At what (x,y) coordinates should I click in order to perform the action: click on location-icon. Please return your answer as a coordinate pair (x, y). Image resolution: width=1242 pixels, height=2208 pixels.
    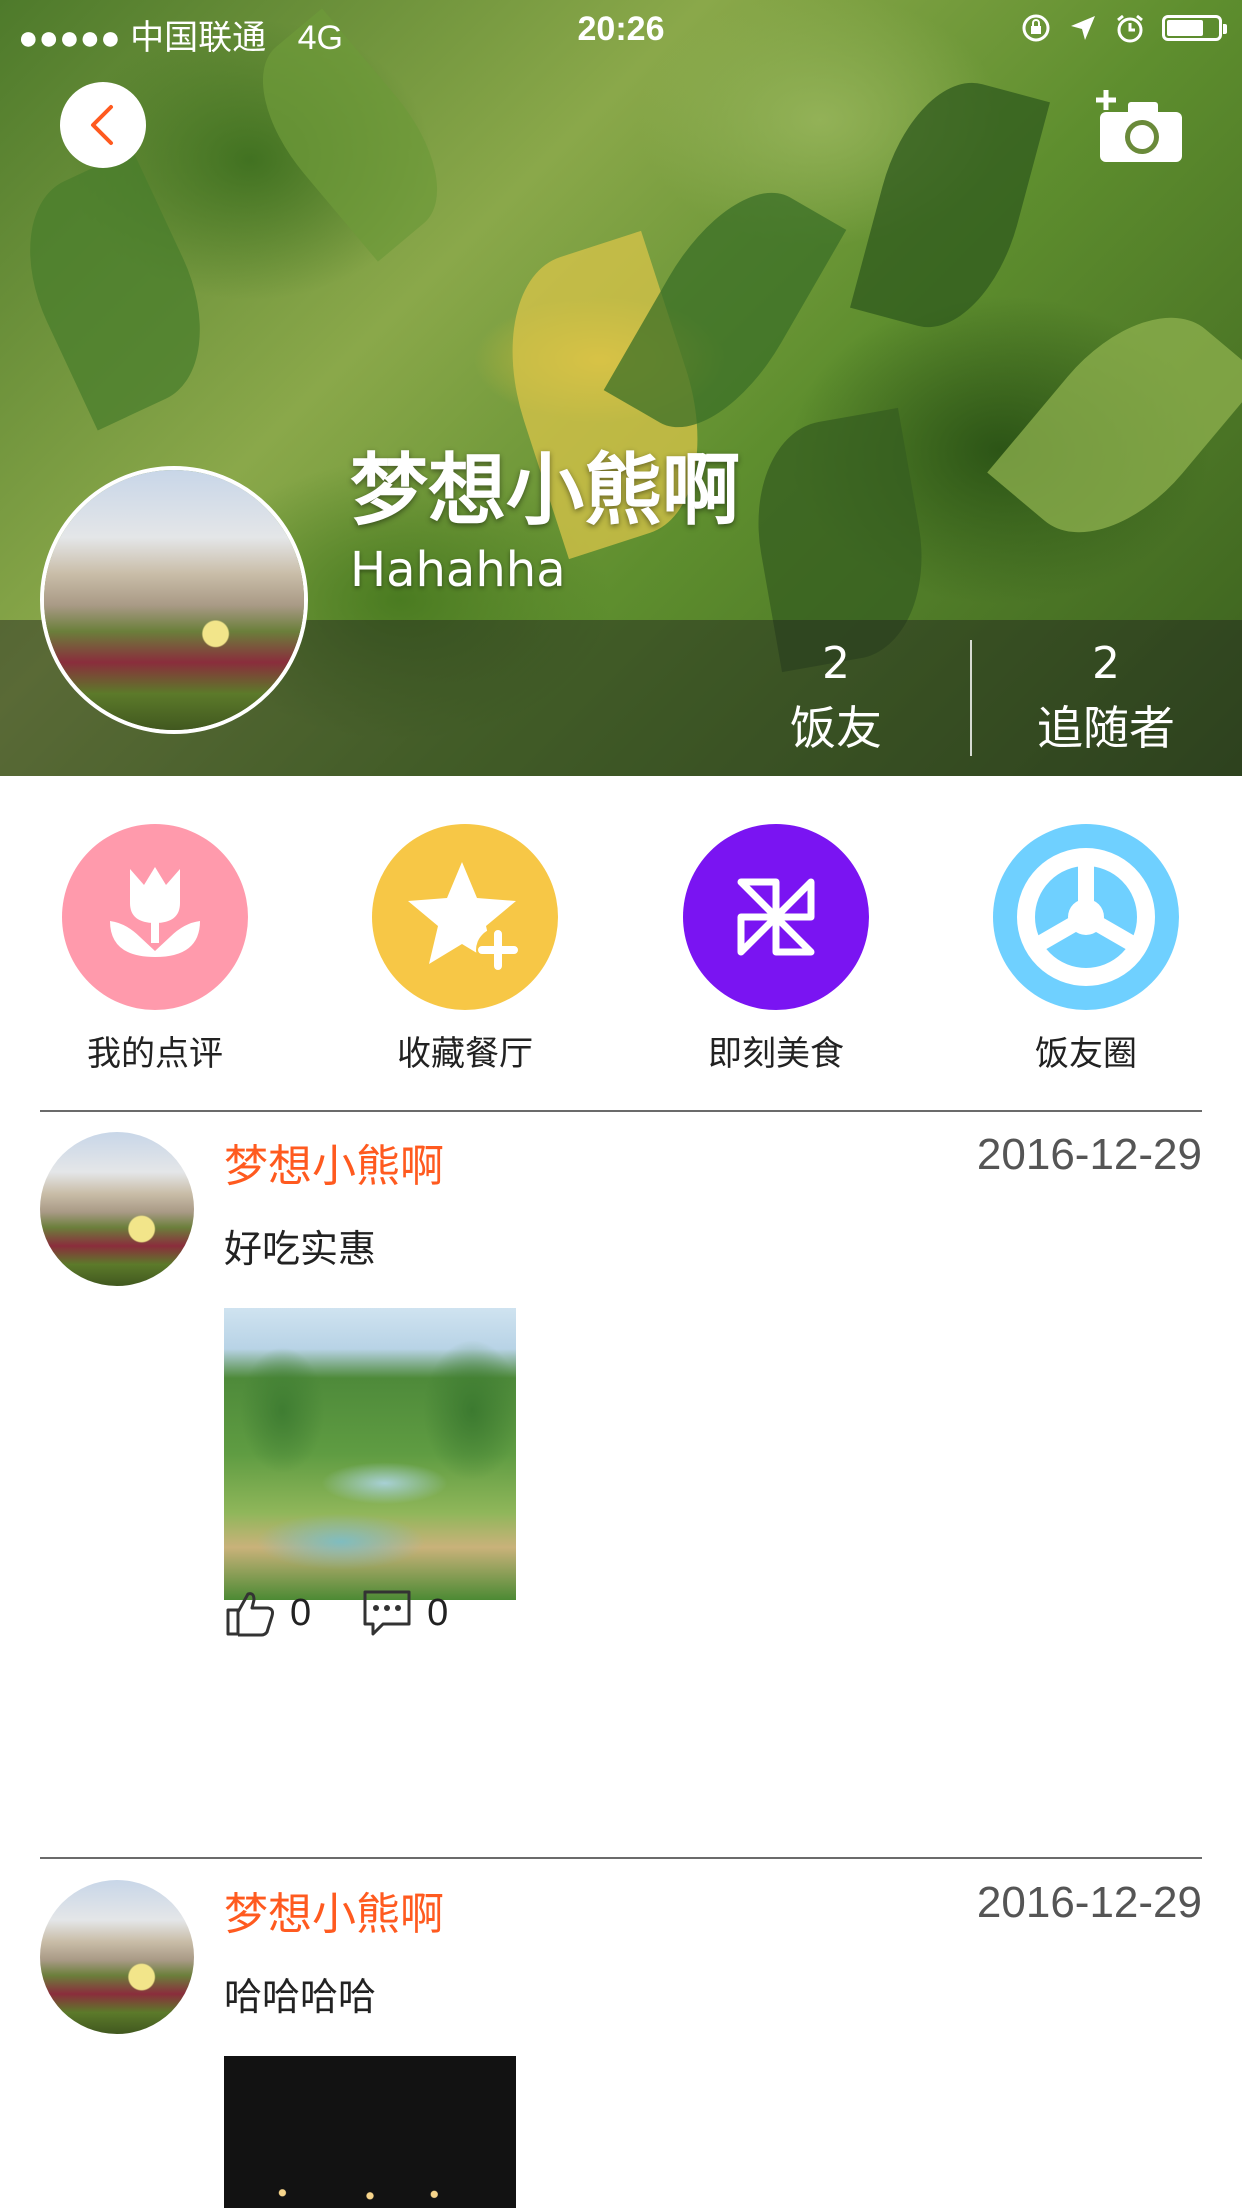
    Looking at the image, I should click on (1083, 28).